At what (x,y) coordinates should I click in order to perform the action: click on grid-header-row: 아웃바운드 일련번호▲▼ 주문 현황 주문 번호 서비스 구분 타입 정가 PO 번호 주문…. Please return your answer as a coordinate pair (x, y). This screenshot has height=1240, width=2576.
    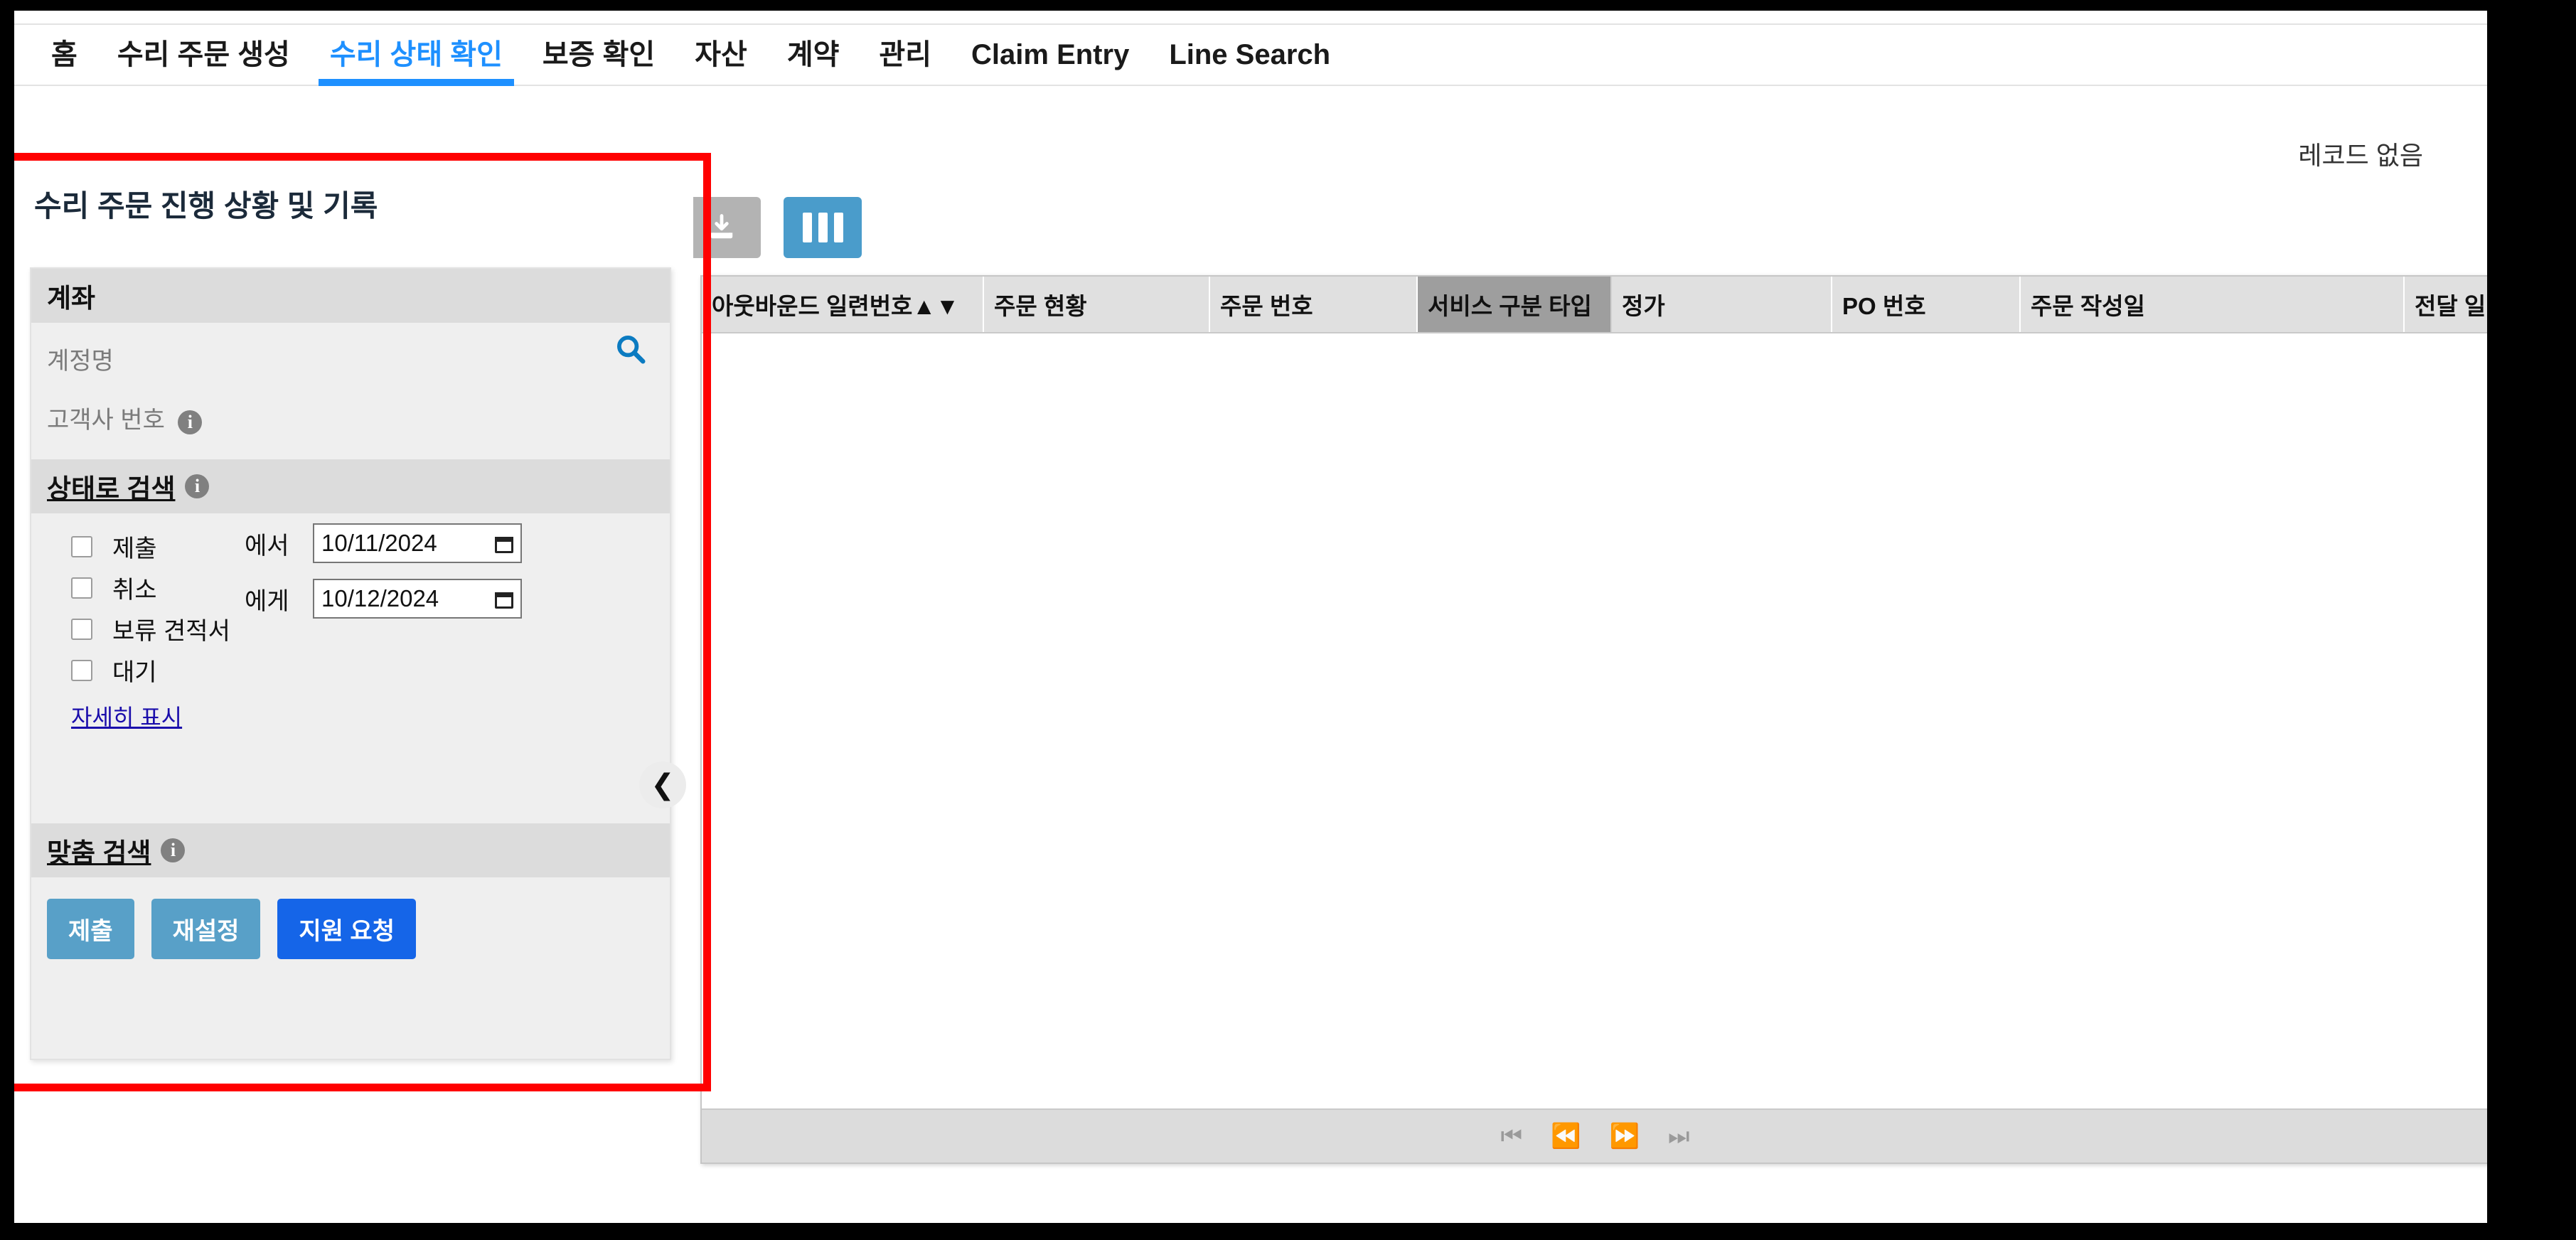
    Looking at the image, I should click on (1594, 305).